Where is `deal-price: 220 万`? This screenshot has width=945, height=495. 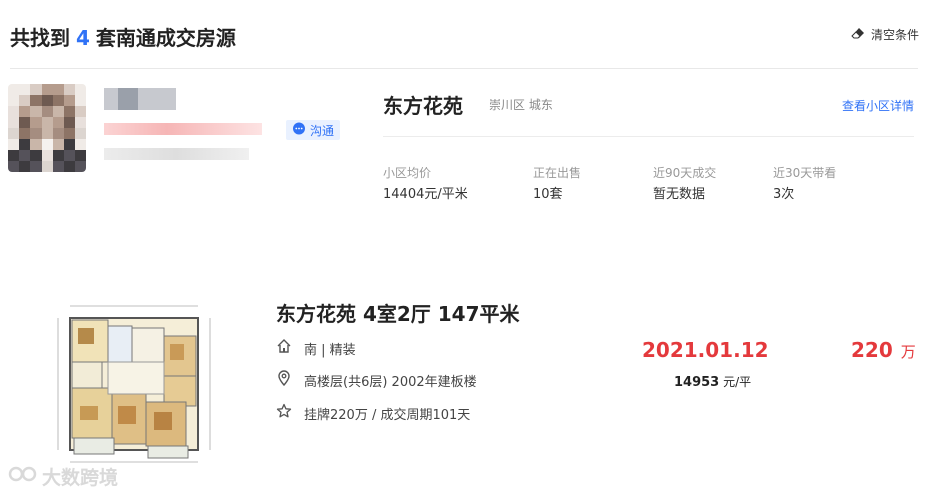
deal-price: 220 万 is located at coordinates (883, 350).